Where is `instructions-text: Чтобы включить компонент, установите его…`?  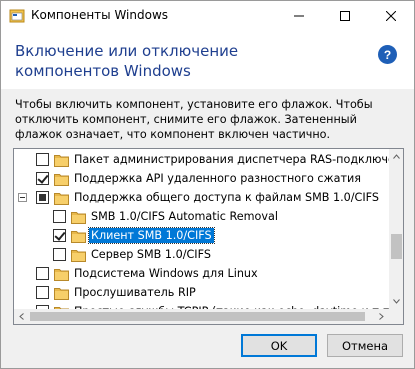 instructions-text: Чтобы включить компонент, установите его… is located at coordinates (194, 119).